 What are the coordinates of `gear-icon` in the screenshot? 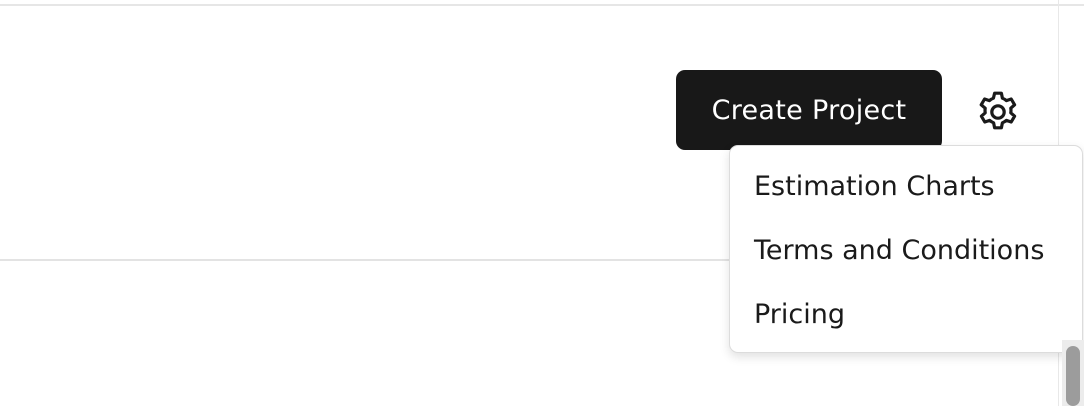 It's located at (998, 110).